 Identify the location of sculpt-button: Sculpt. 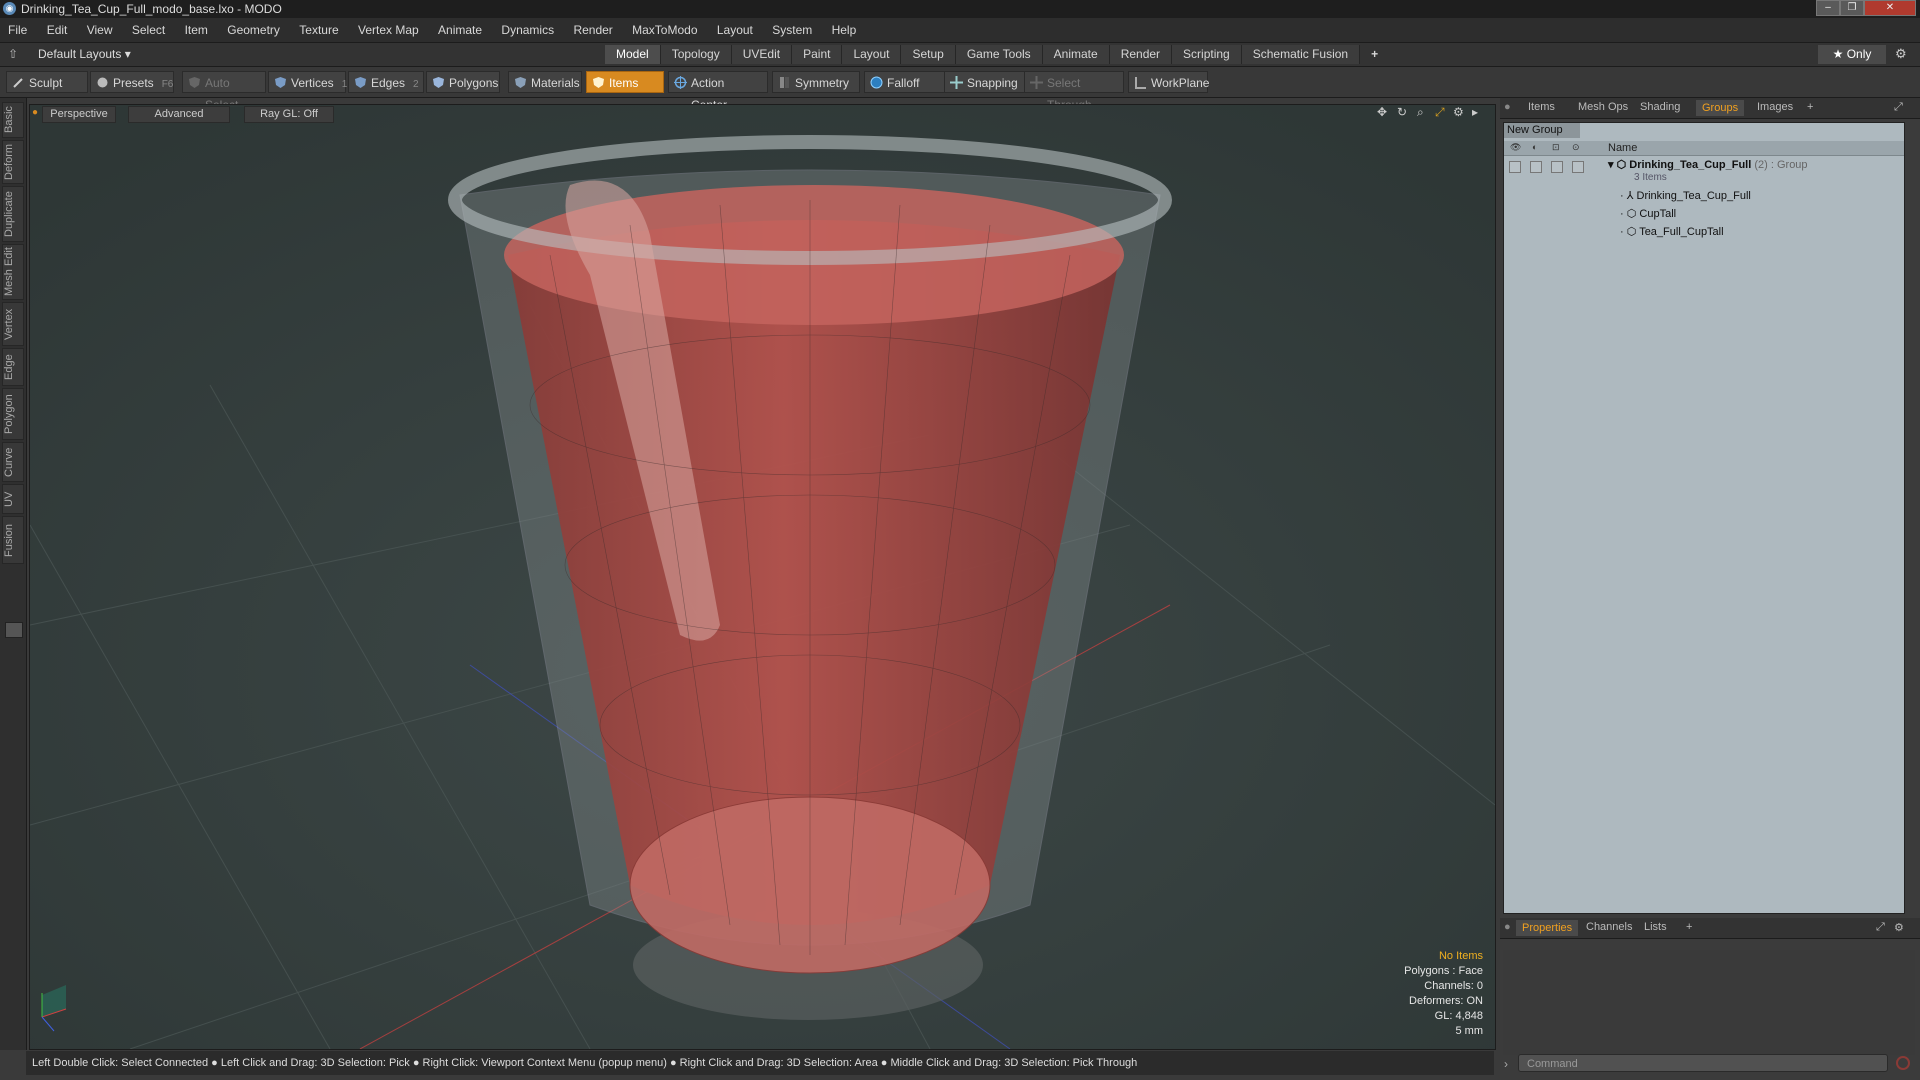
(47, 82).